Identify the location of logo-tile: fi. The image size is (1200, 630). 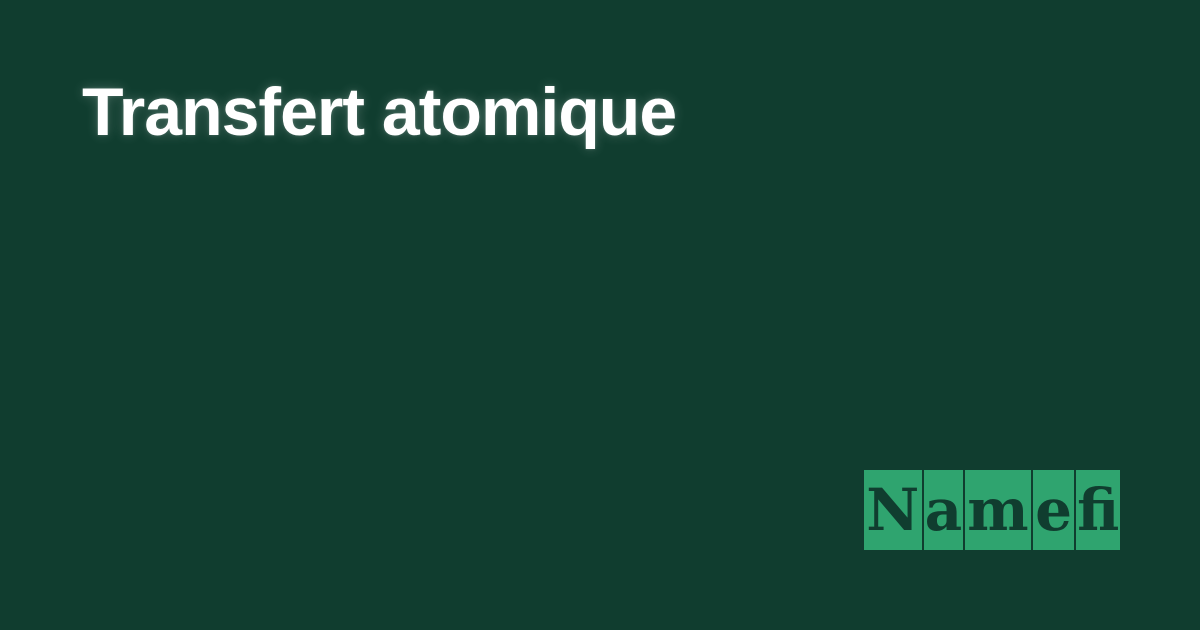
(1098, 510).